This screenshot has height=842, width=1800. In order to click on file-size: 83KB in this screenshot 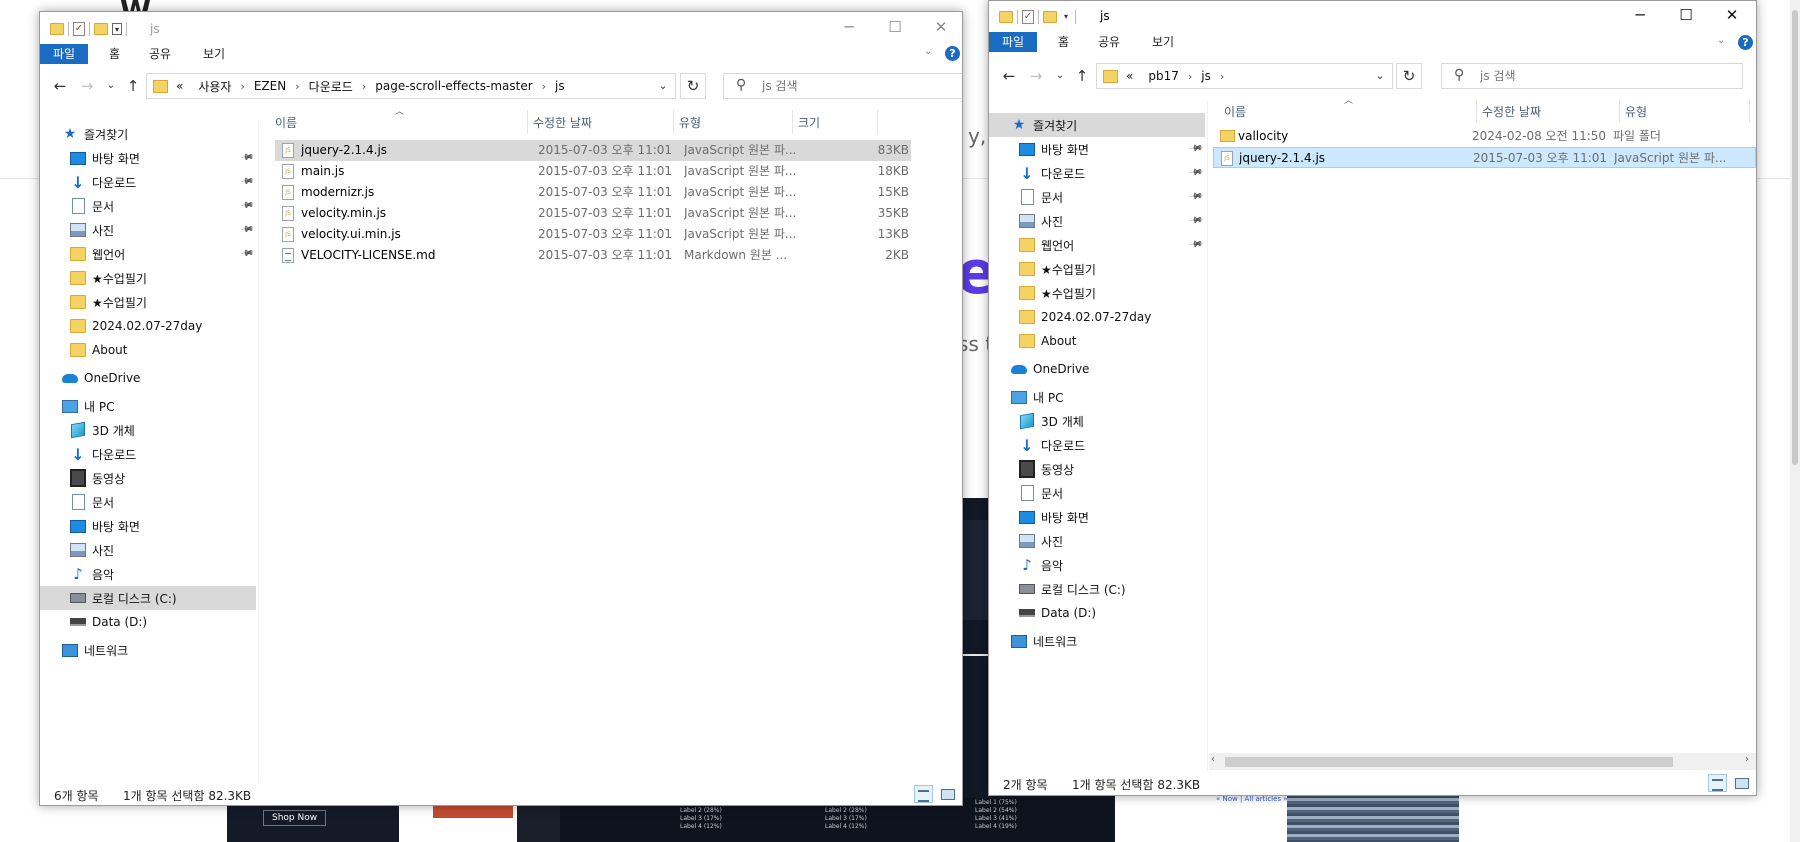, I will do `click(893, 150)`.